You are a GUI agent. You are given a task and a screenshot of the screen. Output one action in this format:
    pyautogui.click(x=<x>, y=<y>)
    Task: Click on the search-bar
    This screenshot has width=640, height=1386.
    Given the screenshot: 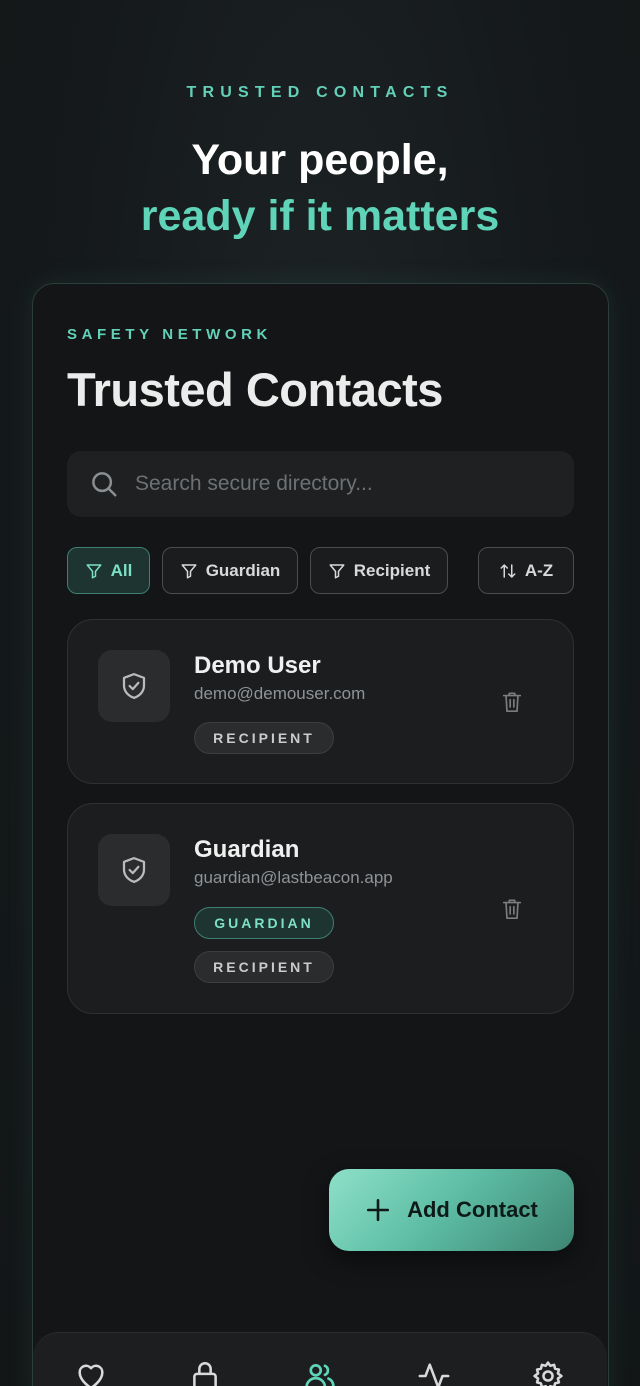 What is the action you would take?
    pyautogui.click(x=320, y=484)
    